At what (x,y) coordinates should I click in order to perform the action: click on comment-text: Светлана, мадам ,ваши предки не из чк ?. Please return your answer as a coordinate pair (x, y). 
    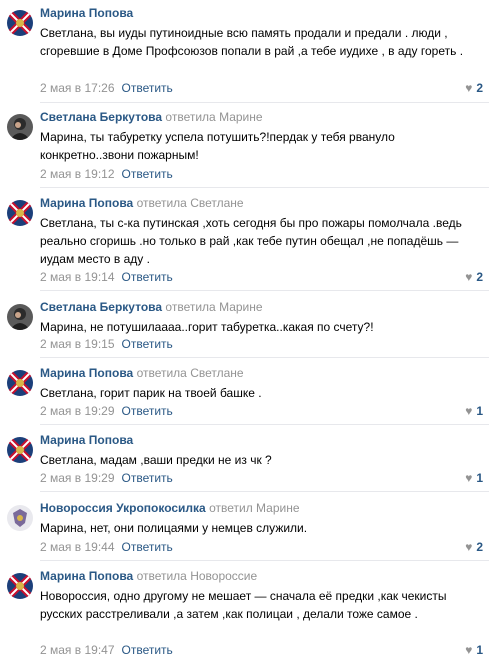
    Looking at the image, I should click on (156, 460).